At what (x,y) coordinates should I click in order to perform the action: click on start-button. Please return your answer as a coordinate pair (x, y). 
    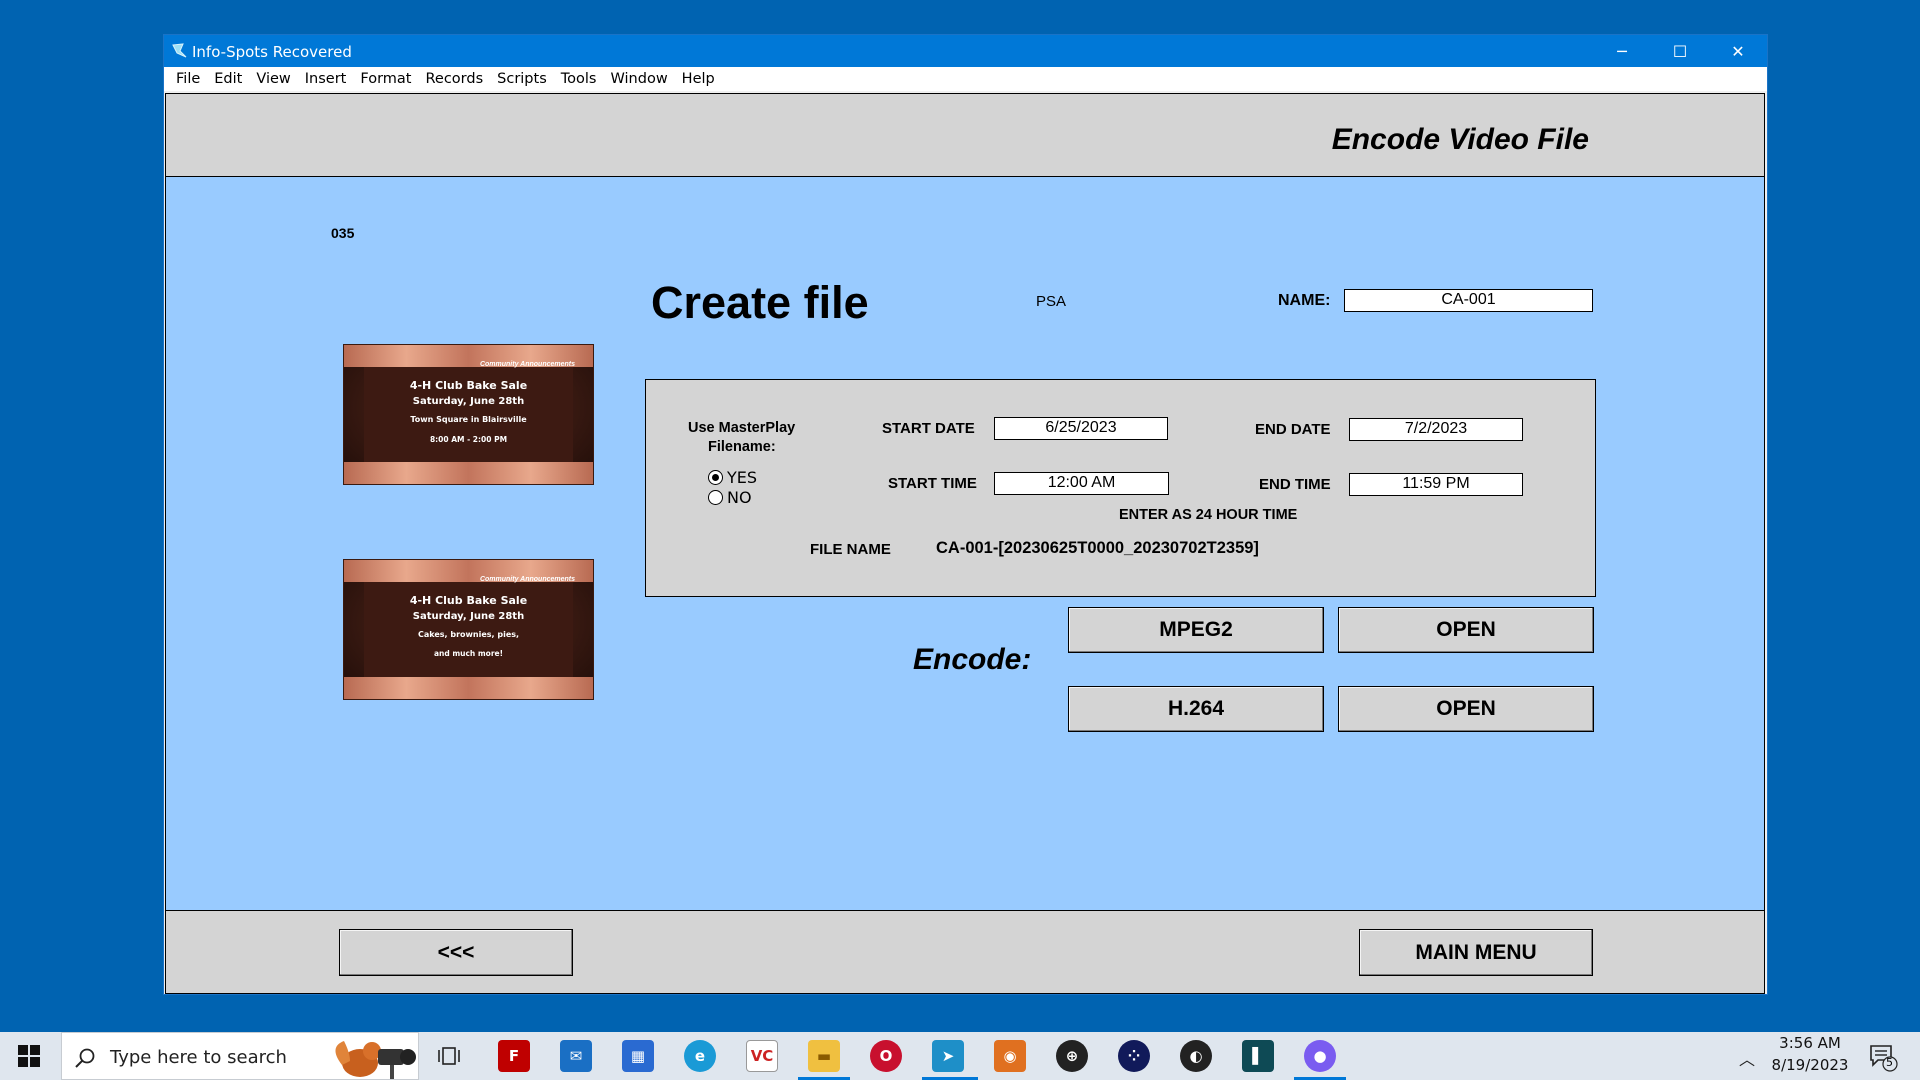
    Looking at the image, I should click on (29, 1056).